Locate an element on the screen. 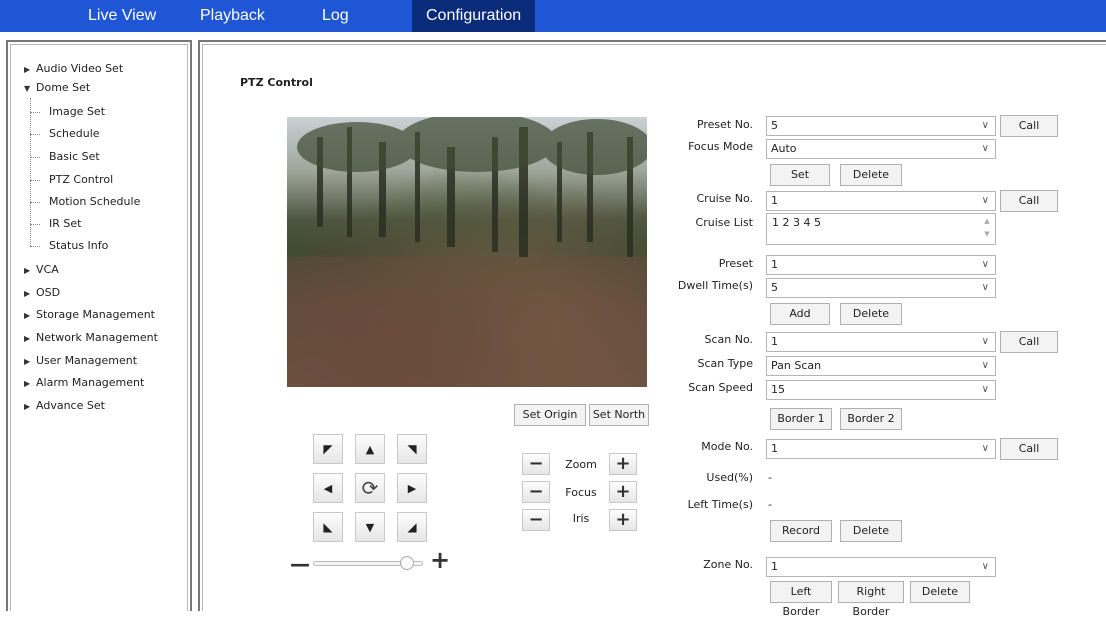 This screenshot has width=1106, height=622. pan-up-left-button: ◤ is located at coordinates (328, 449).